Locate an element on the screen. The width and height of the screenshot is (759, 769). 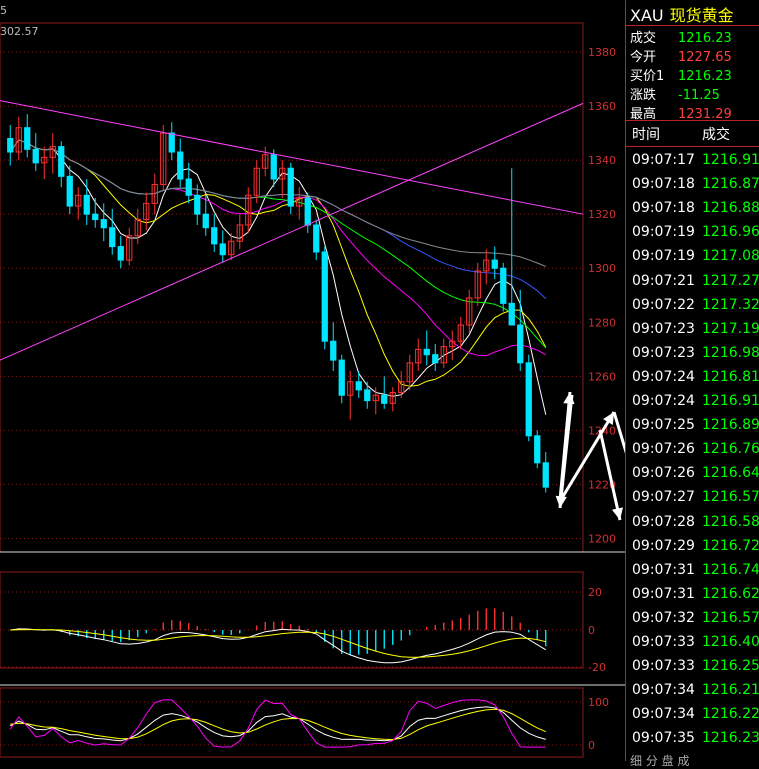
tick-row: 09:07:27 1216.57 is located at coordinates (695, 497).